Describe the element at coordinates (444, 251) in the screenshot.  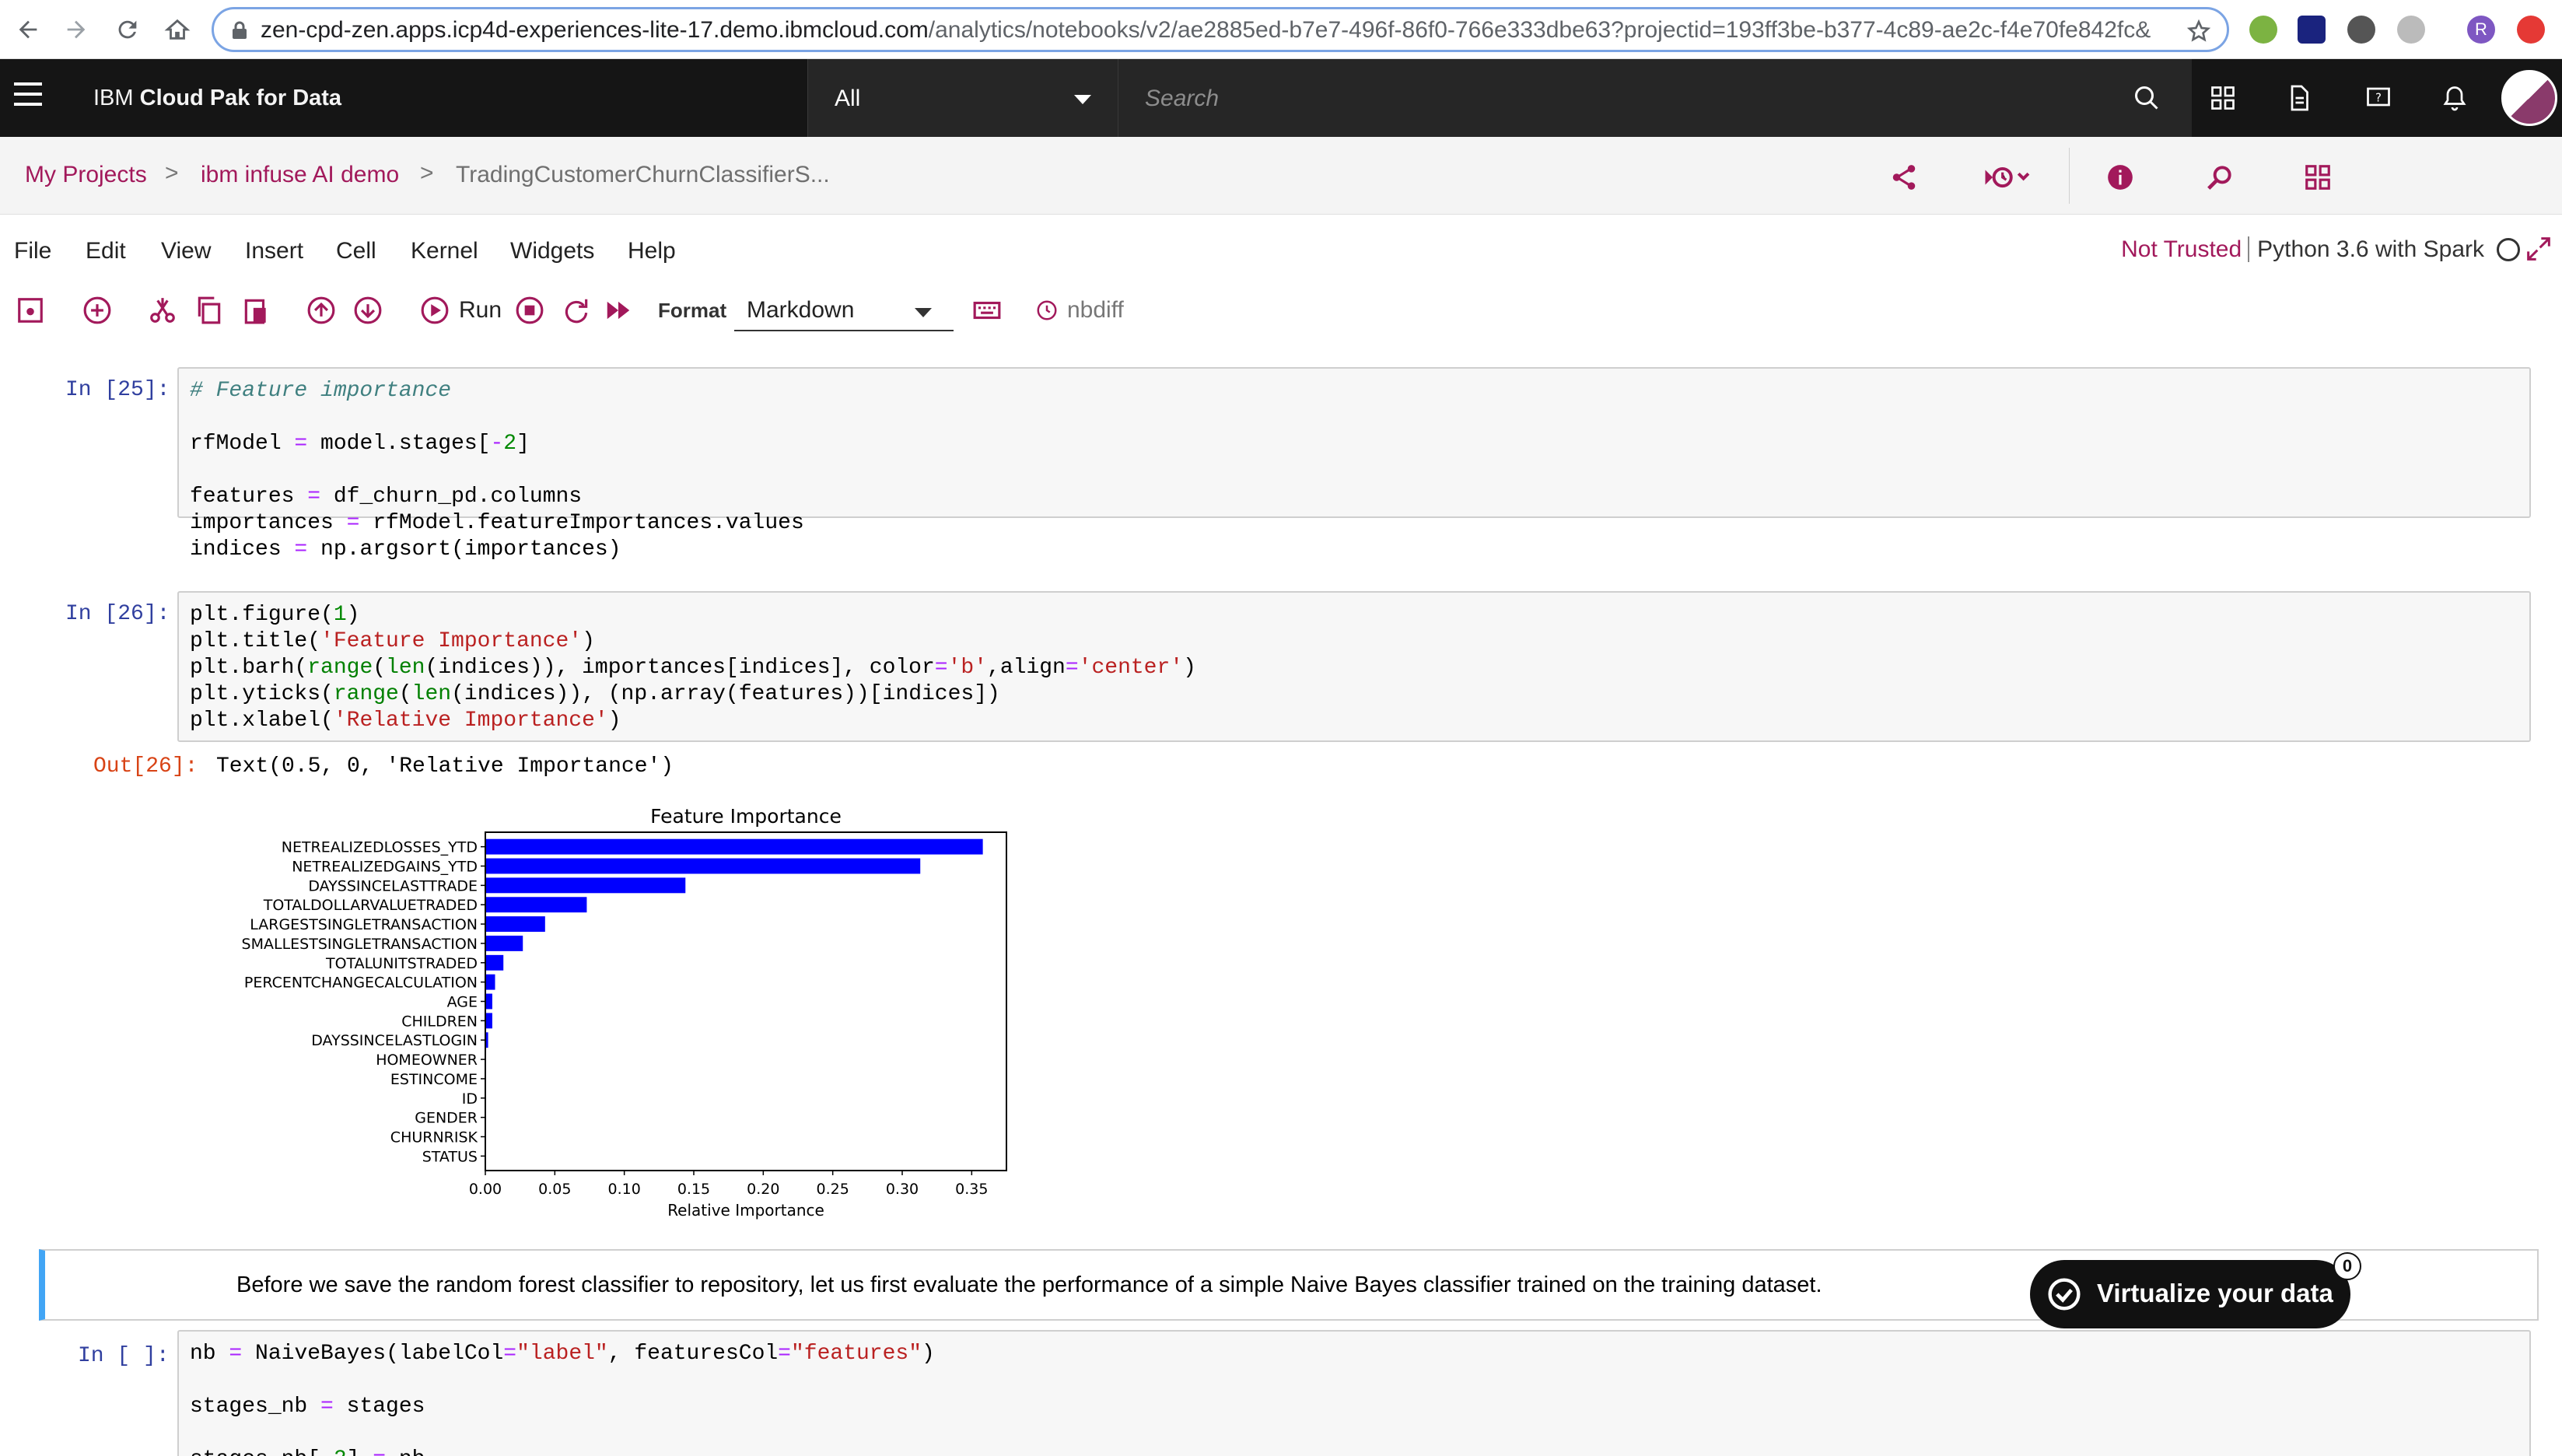
I see `menu-kernel: Kernel` at that location.